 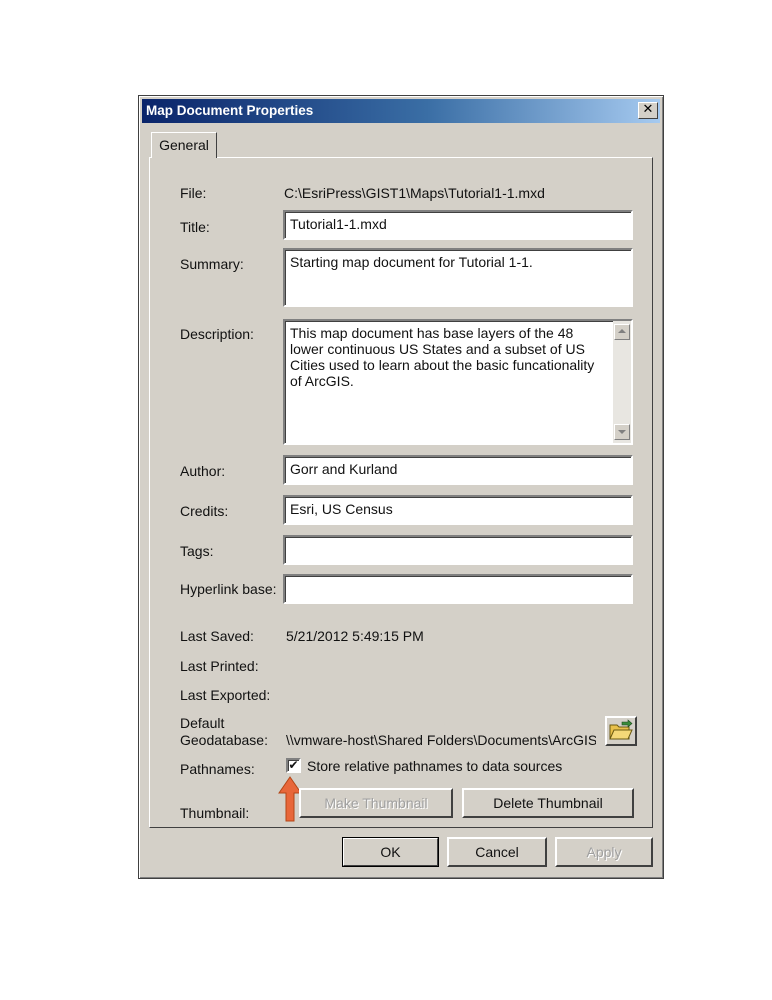 I want to click on description-label: Description:, so click(x=217, y=334).